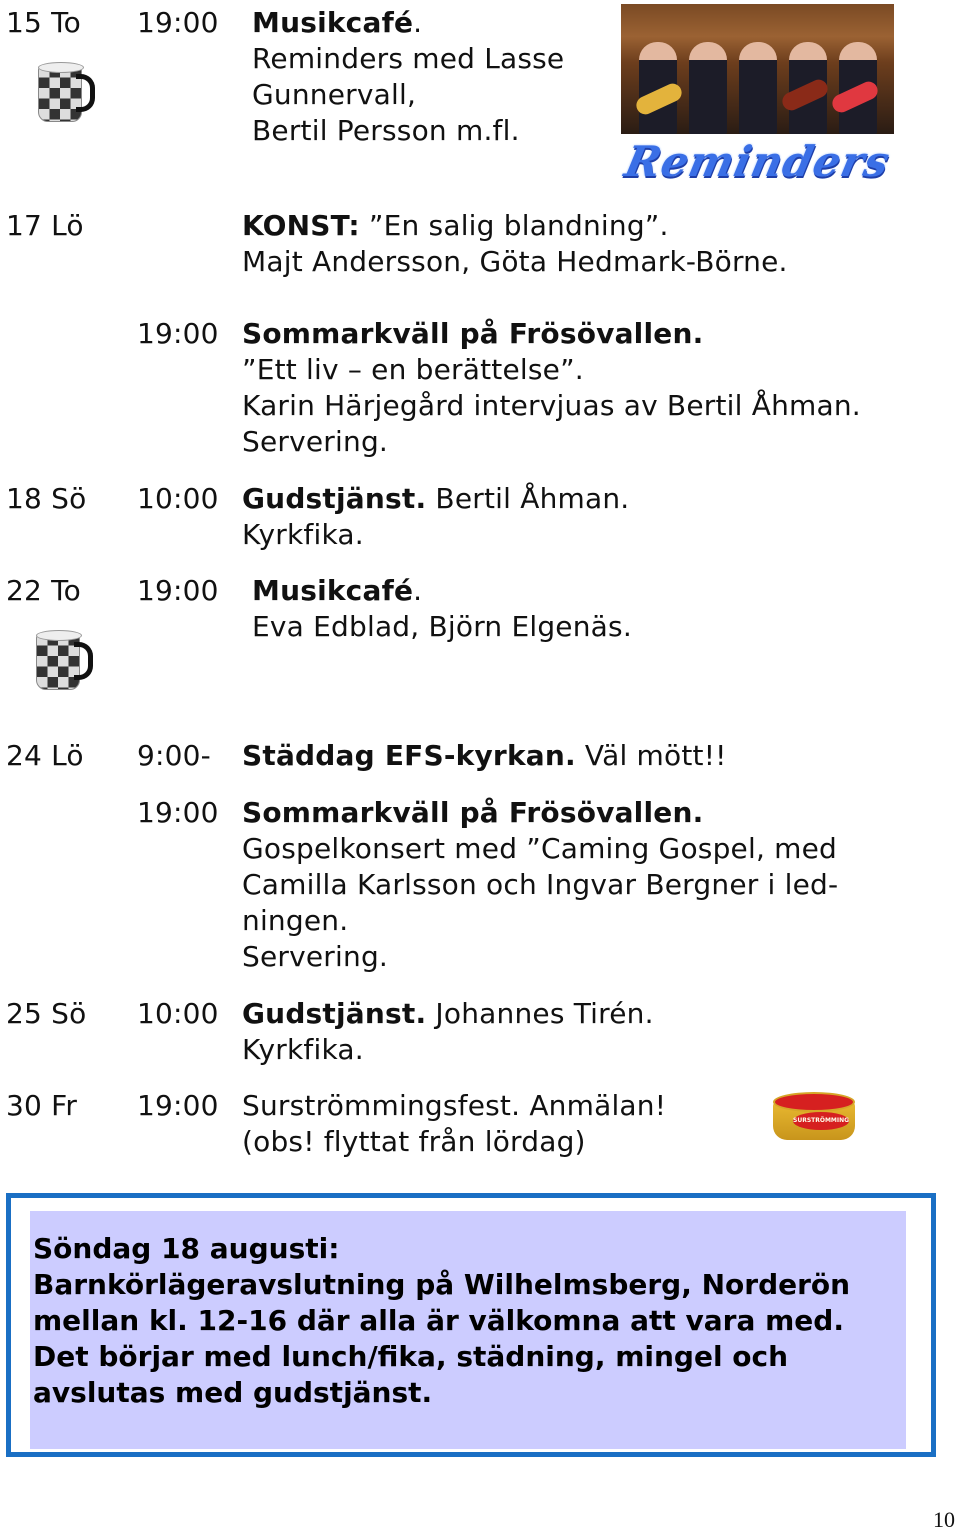  Describe the element at coordinates (186, 1248) in the screenshot. I see `notice-heading: Söndag 18 augusti:` at that location.